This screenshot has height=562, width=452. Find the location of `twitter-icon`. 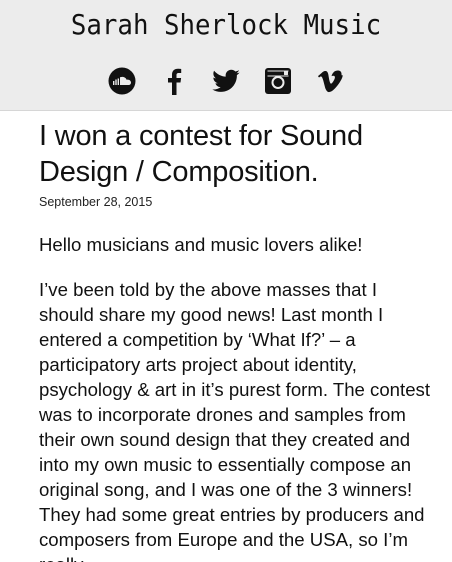

twitter-icon is located at coordinates (226, 81).